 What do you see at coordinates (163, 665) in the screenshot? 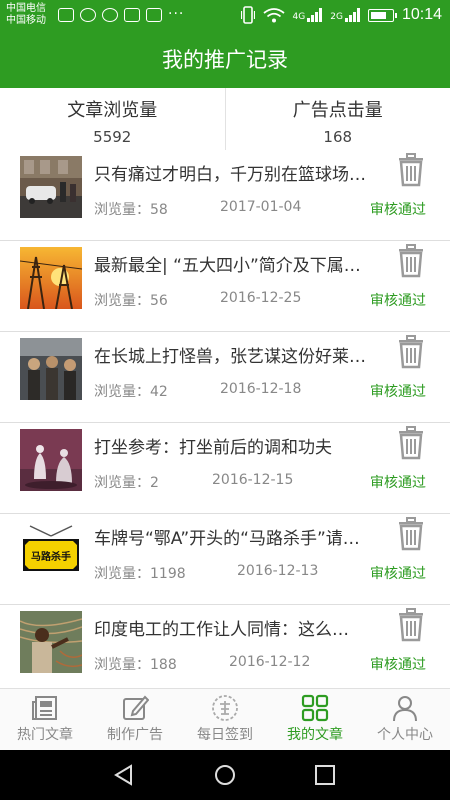
I see `views-count: 188` at bounding box center [163, 665].